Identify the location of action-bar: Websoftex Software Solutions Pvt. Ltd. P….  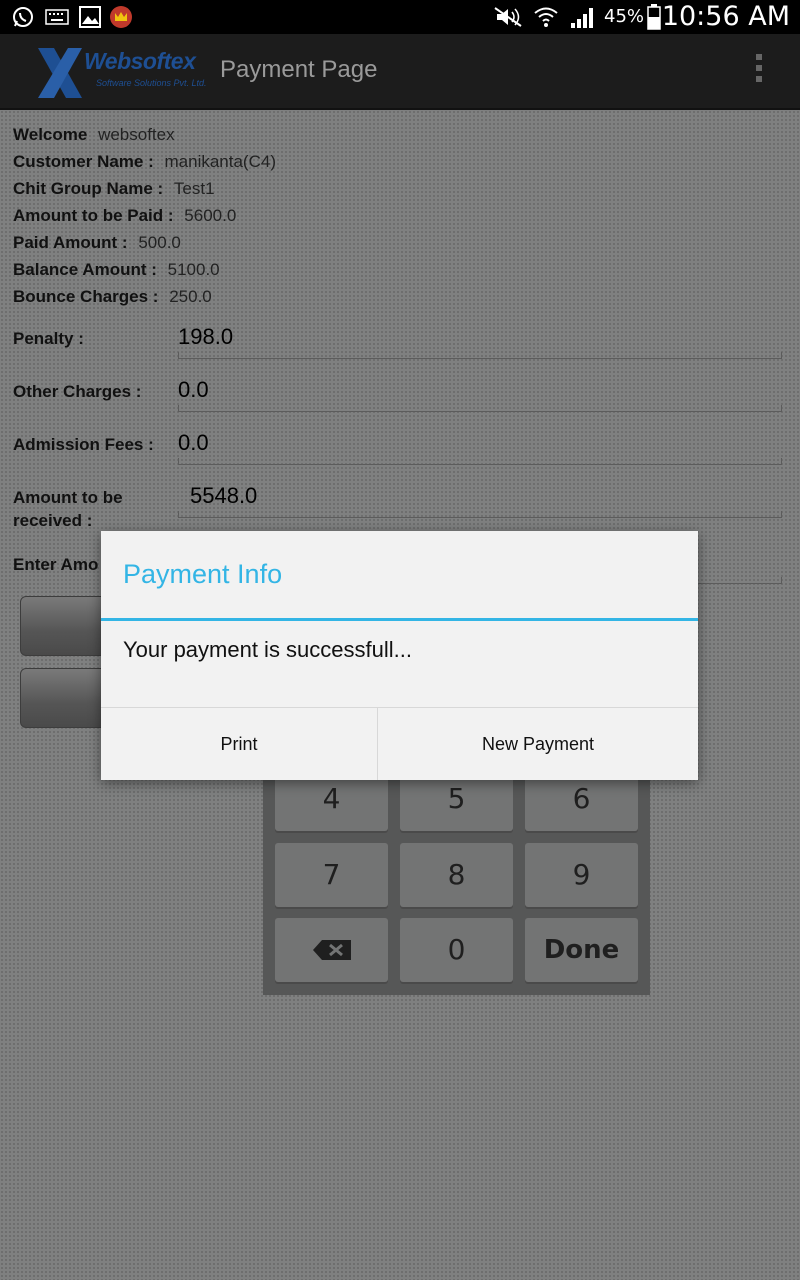
(400, 72).